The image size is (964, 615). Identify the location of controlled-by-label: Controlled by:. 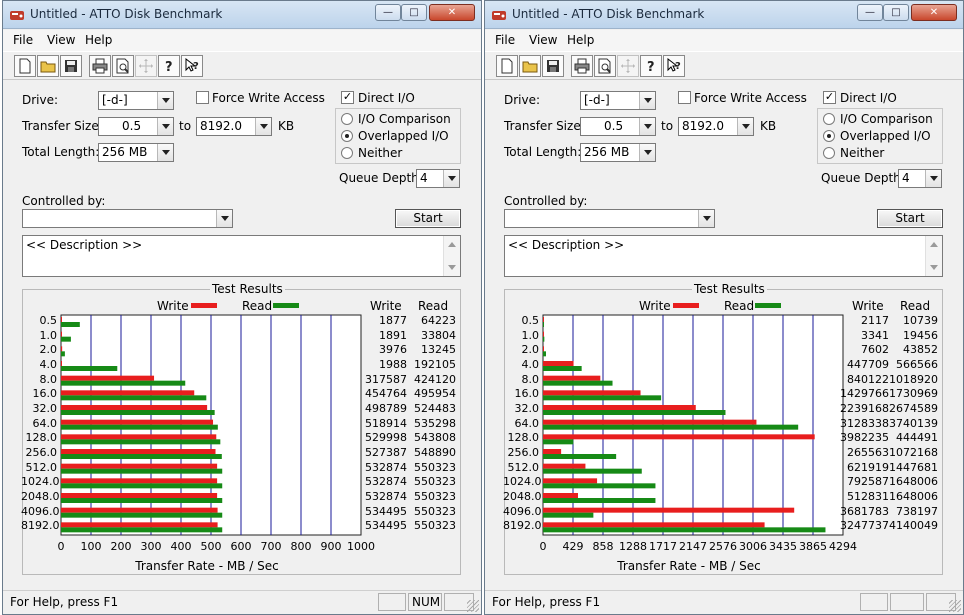
(546, 201).